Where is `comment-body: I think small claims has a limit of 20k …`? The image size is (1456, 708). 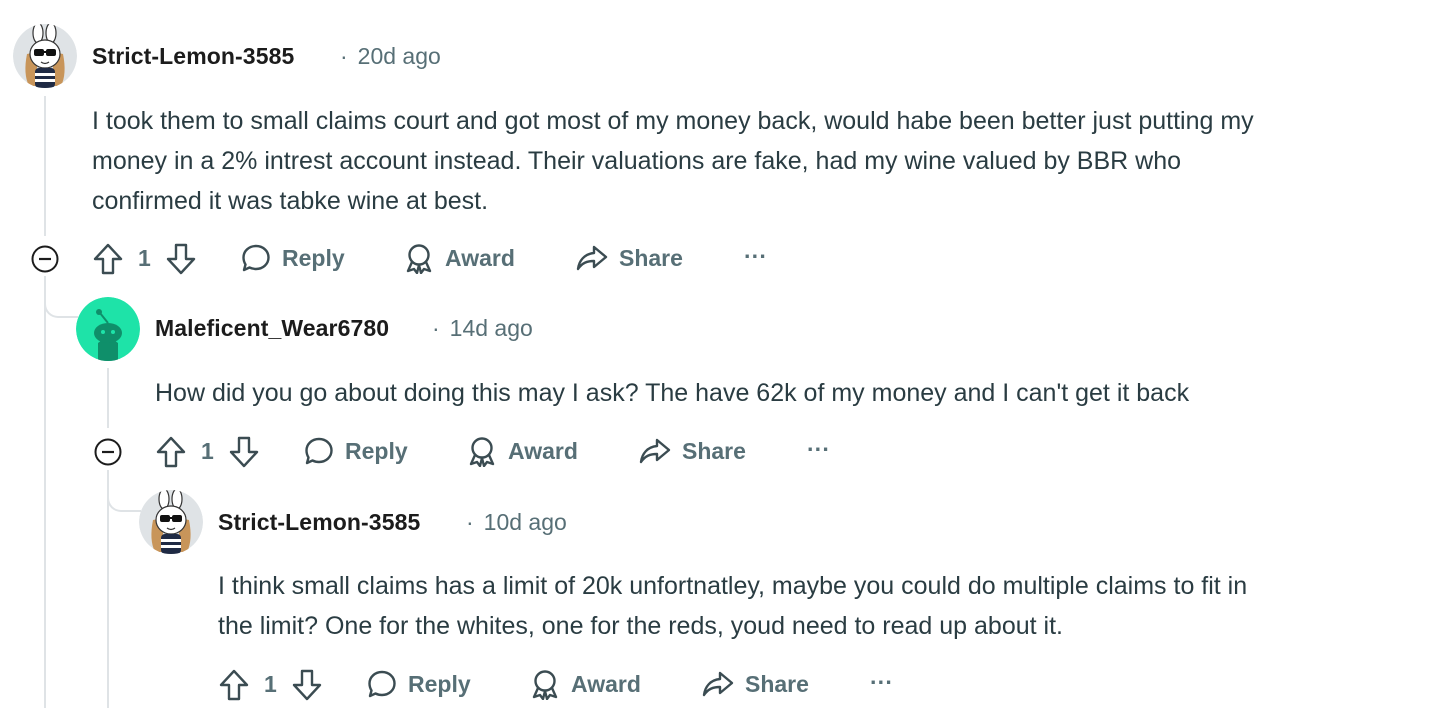
comment-body: I think small claims has a limit of 20k … is located at coordinates (732, 606).